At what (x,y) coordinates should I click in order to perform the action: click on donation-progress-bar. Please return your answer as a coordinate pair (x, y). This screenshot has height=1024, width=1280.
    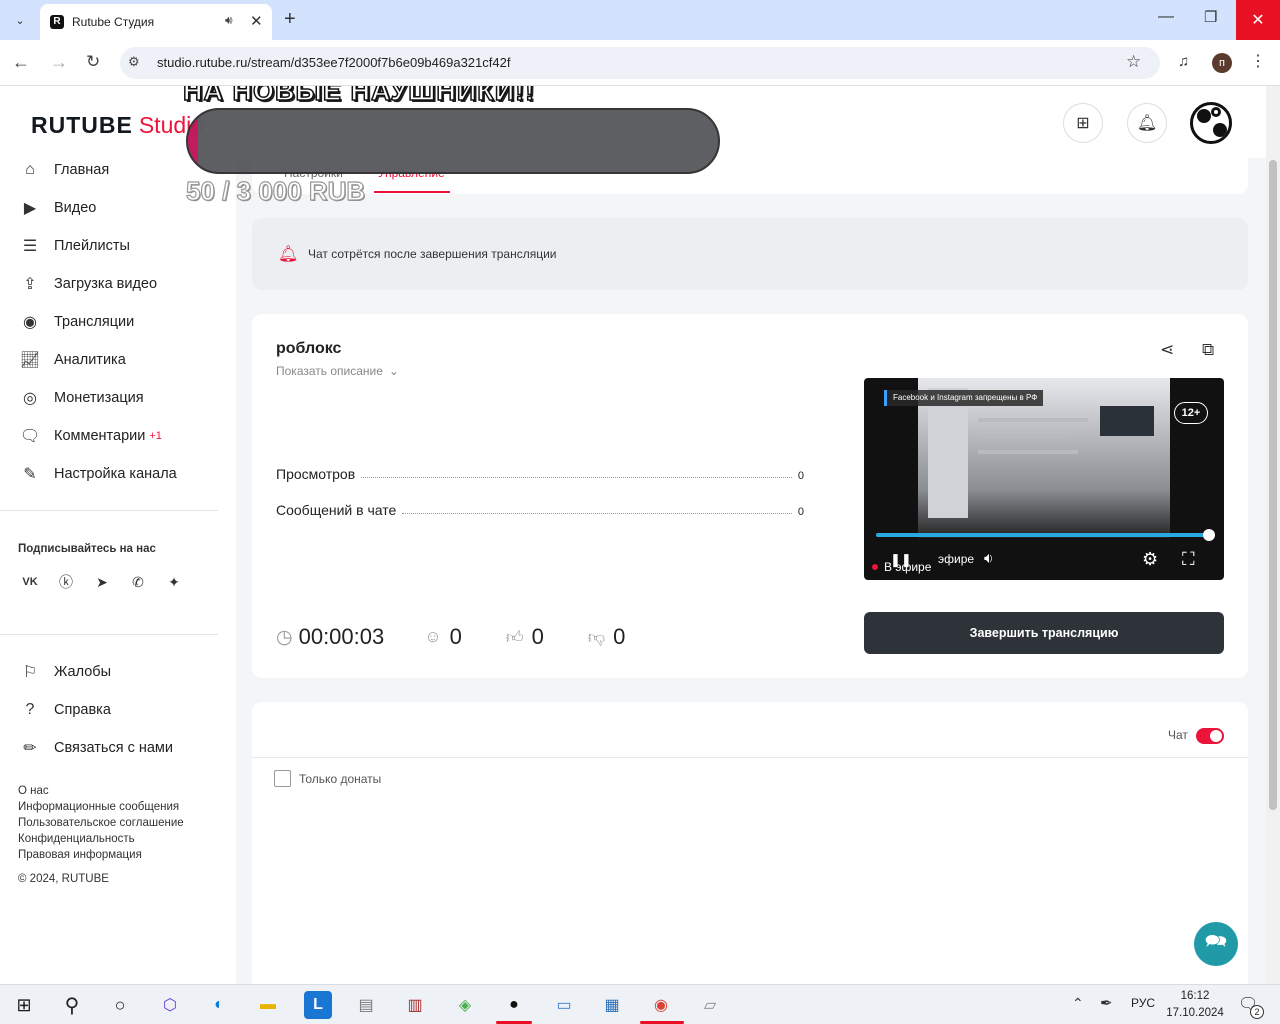
    Looking at the image, I should click on (453, 141).